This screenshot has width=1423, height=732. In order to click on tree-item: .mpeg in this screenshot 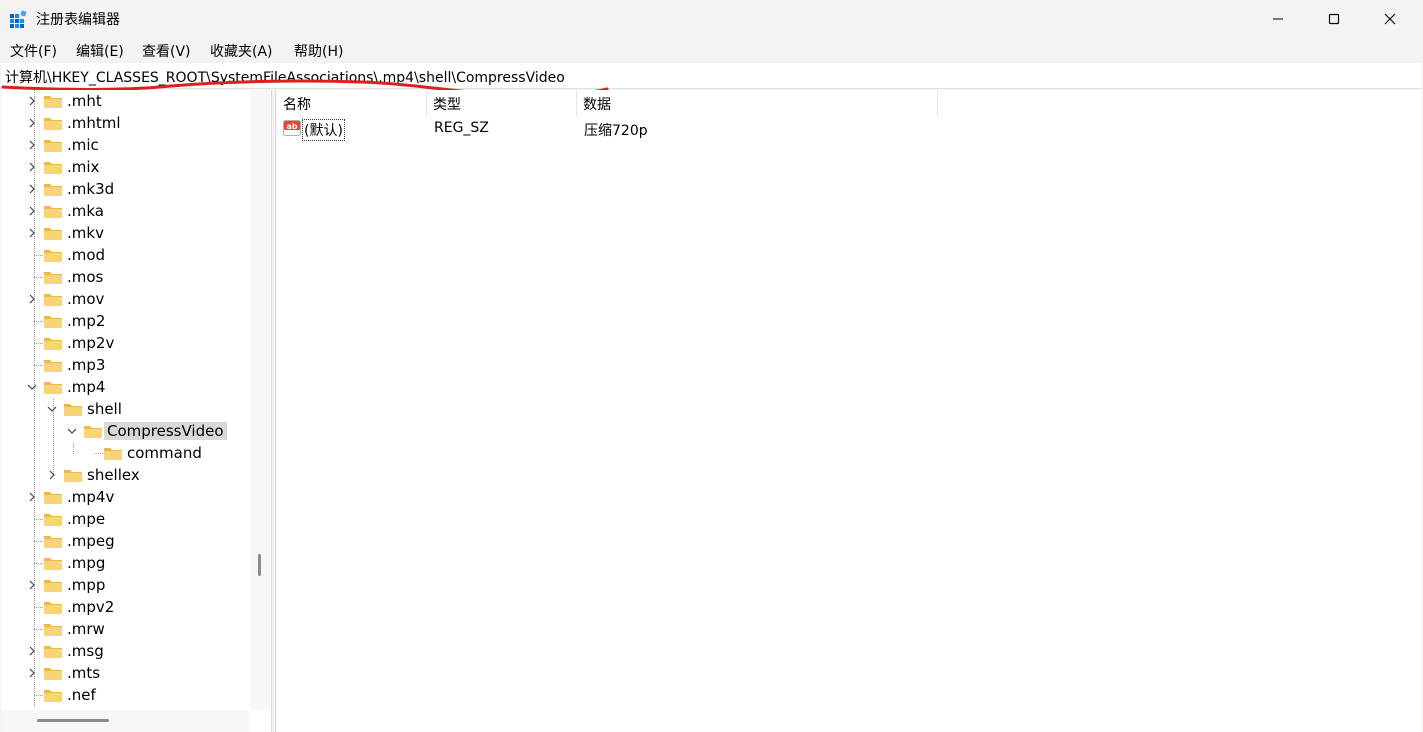, I will do `click(125, 541)`.